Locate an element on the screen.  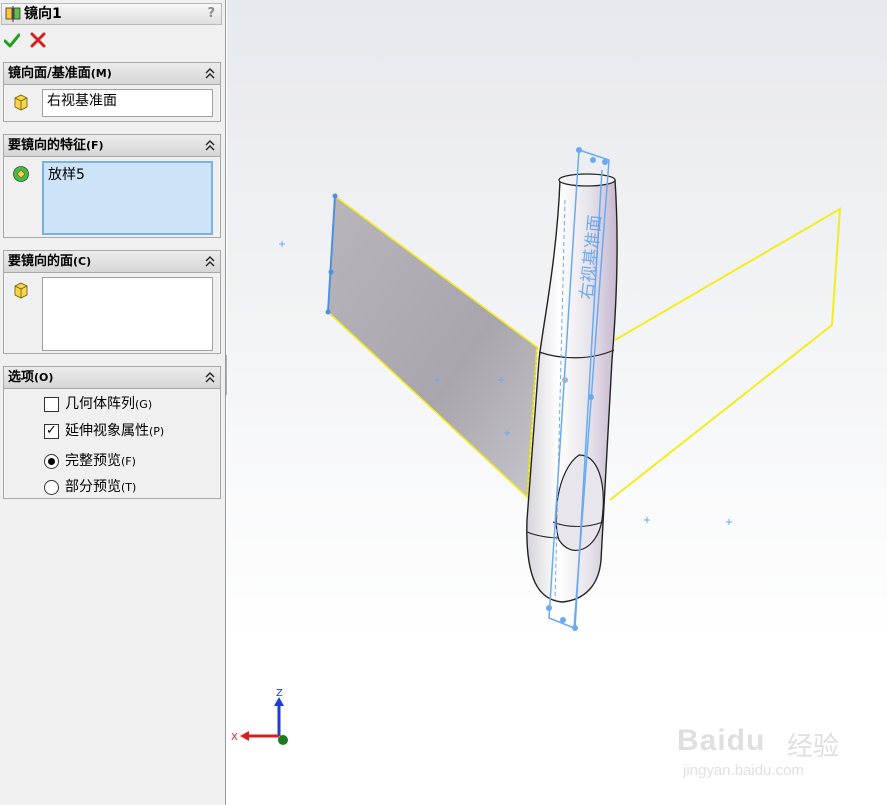
triad-z-label: Z is located at coordinates (279, 693).